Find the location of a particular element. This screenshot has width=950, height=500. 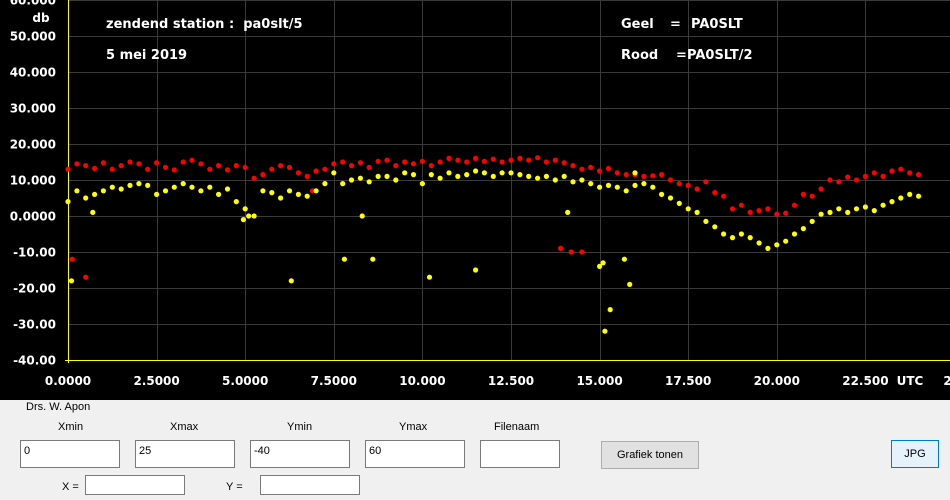

x-tick-label: 0.0000 is located at coordinates (68, 381).